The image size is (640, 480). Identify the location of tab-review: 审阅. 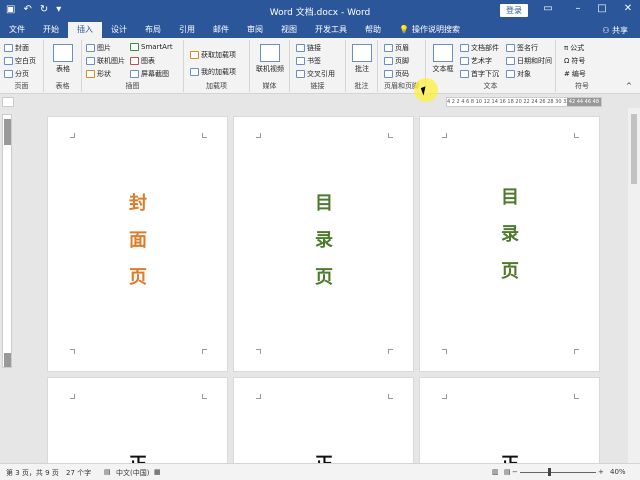
(255, 30).